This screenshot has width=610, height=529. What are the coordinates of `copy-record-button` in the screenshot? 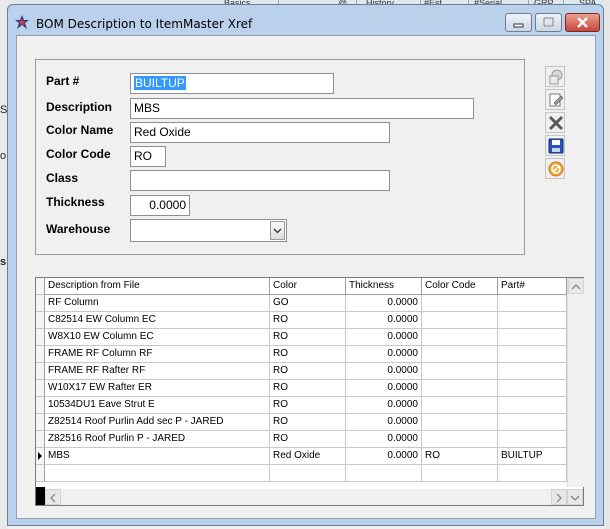 It's located at (555, 76).